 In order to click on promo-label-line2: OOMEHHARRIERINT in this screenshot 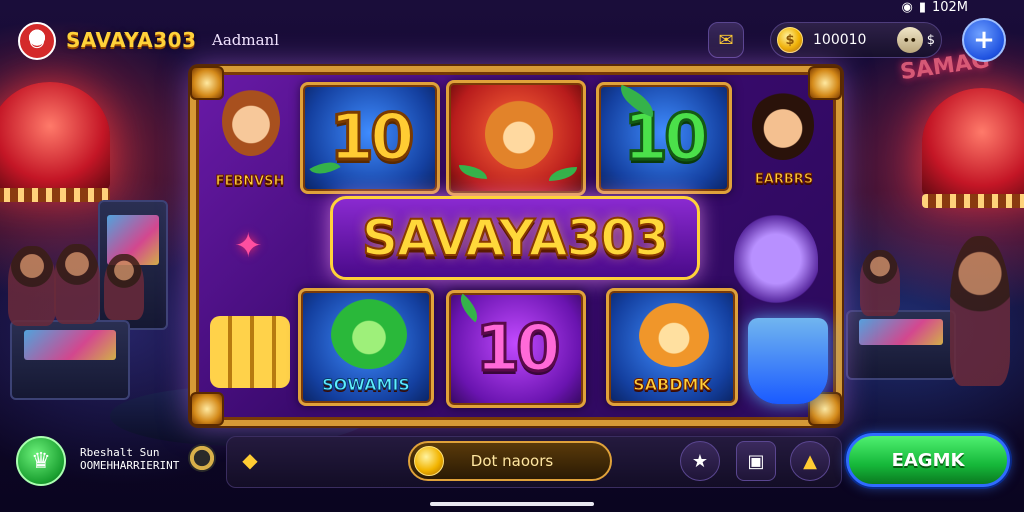, I will do `click(130, 465)`.